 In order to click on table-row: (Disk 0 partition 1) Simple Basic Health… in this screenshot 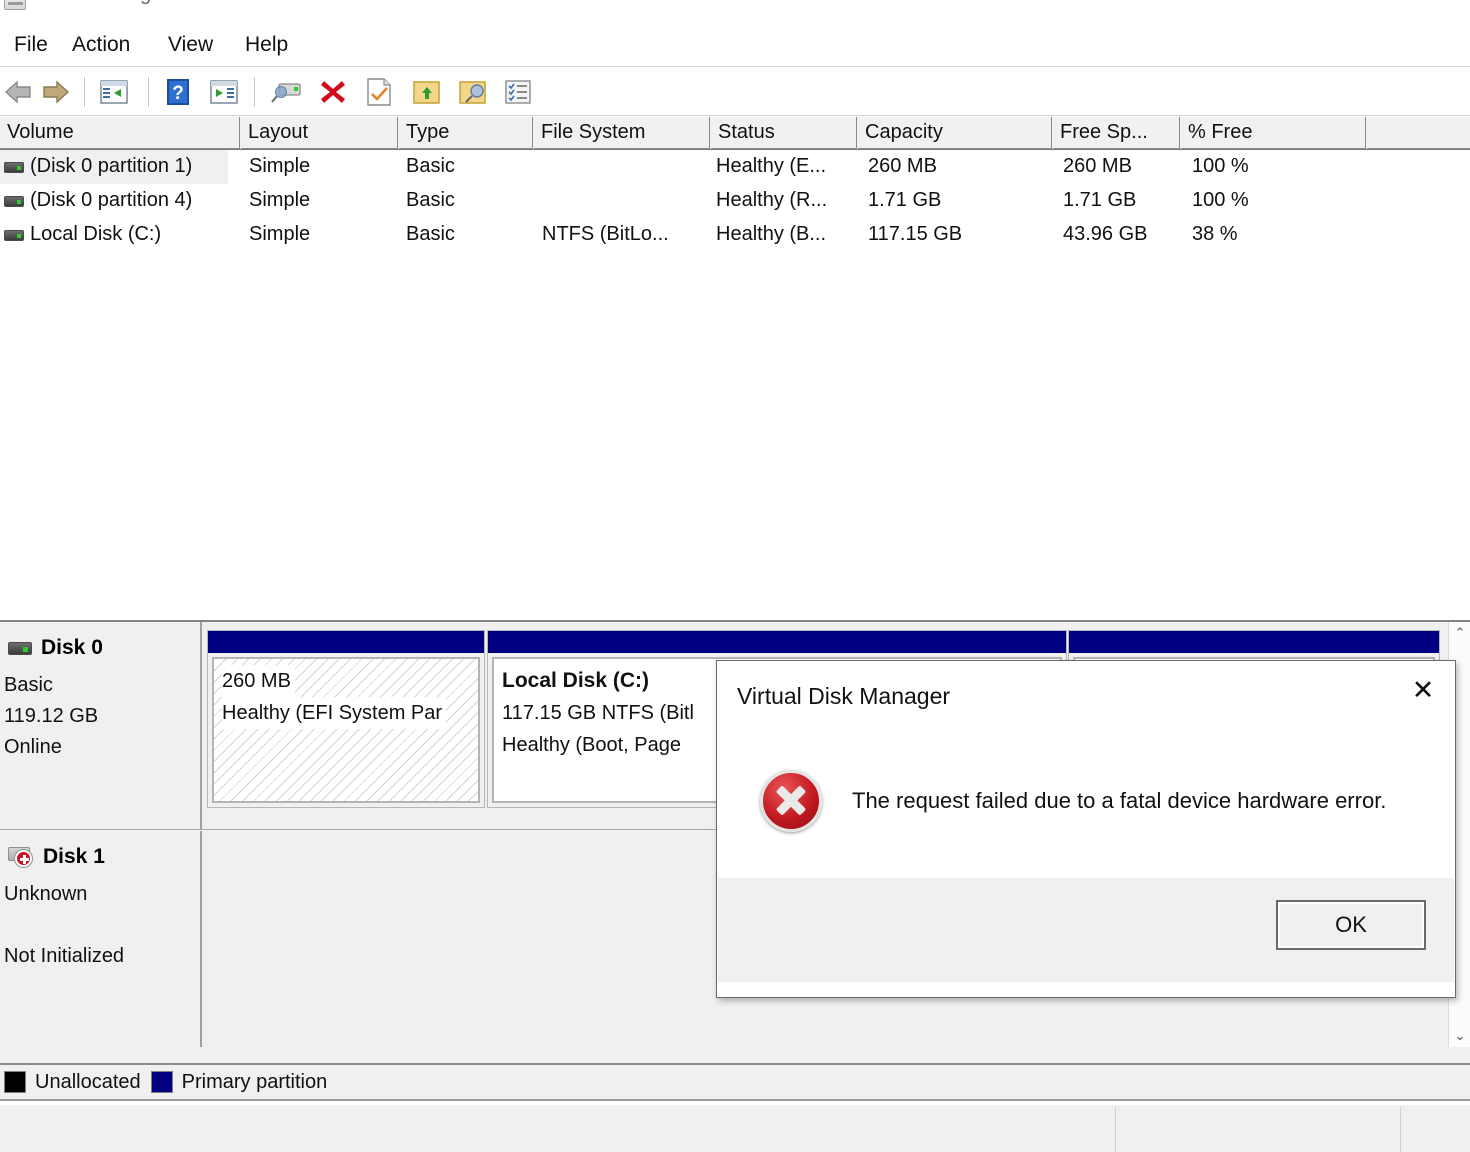, I will do `click(735, 167)`.